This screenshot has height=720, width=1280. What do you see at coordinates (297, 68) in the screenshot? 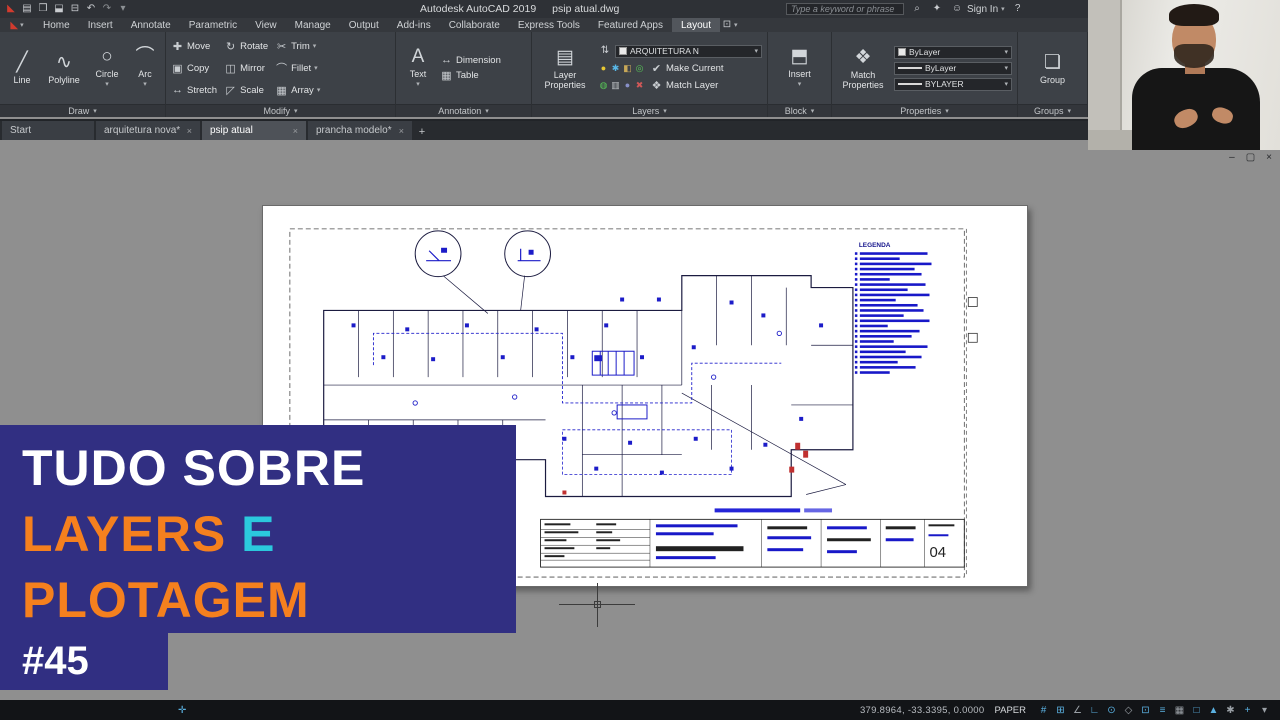
I see `fillet-button: ⌒ Fillet ▾` at bounding box center [297, 68].